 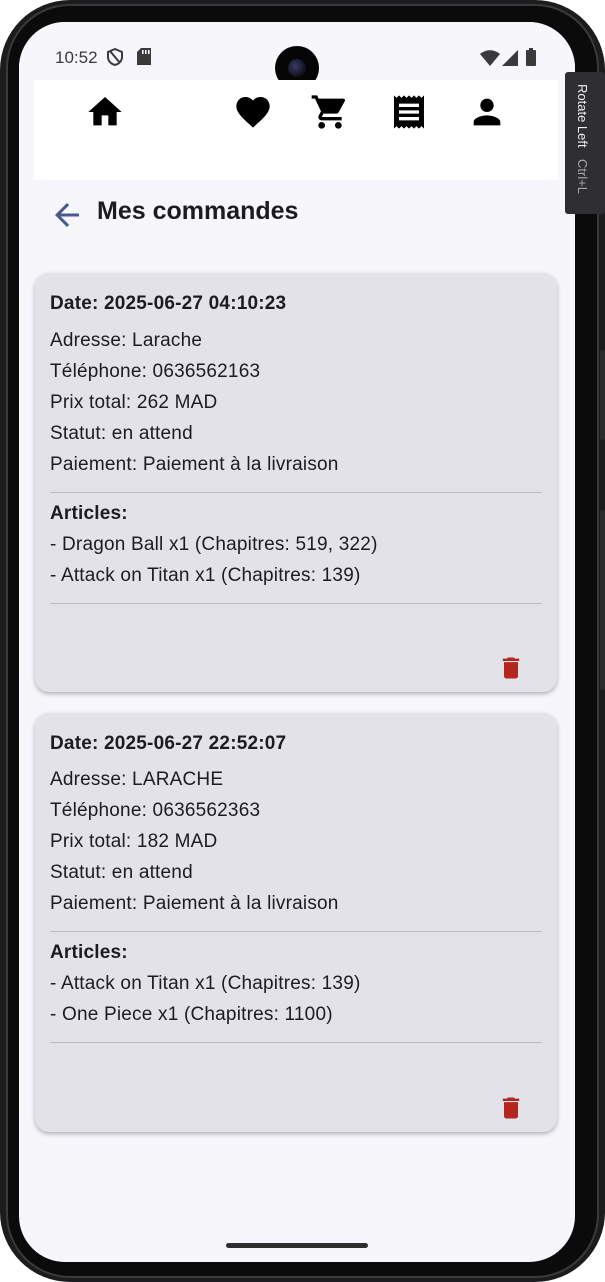 What do you see at coordinates (155, 810) in the screenshot?
I see `order-phone: Téléphone: 0636562363` at bounding box center [155, 810].